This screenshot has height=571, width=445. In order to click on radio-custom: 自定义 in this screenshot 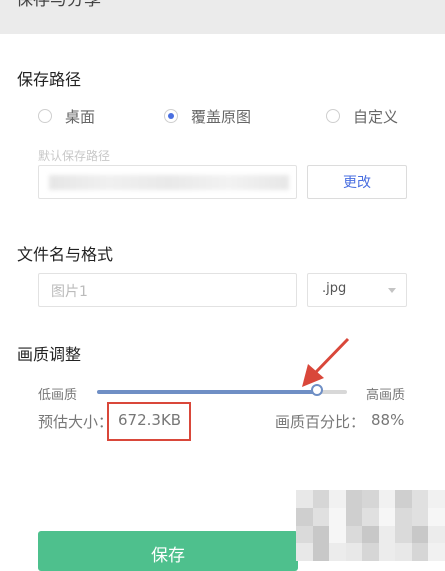, I will do `click(362, 116)`.